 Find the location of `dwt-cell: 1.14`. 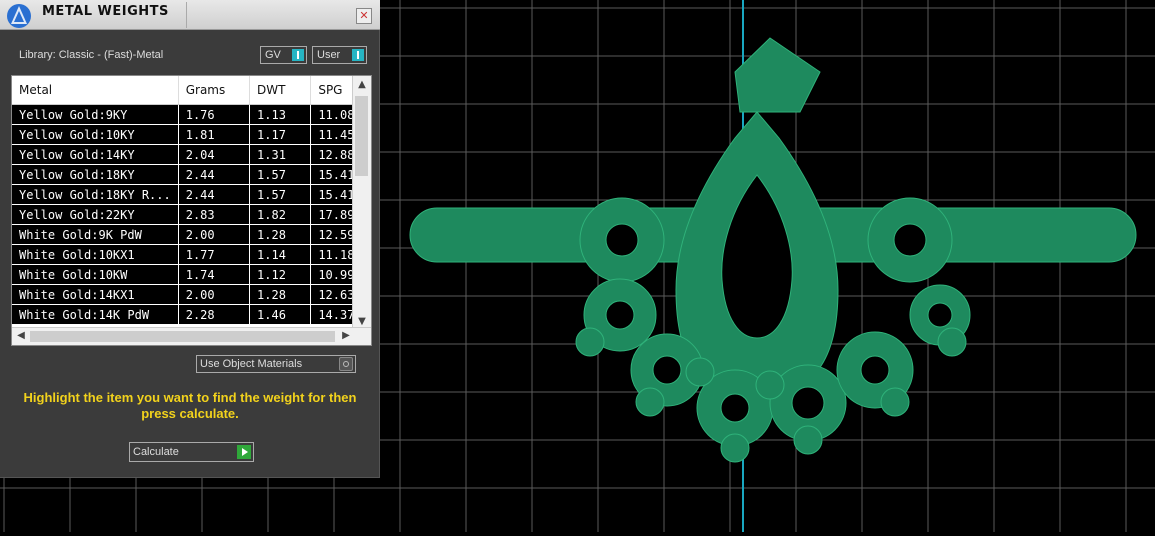

dwt-cell: 1.14 is located at coordinates (280, 254).